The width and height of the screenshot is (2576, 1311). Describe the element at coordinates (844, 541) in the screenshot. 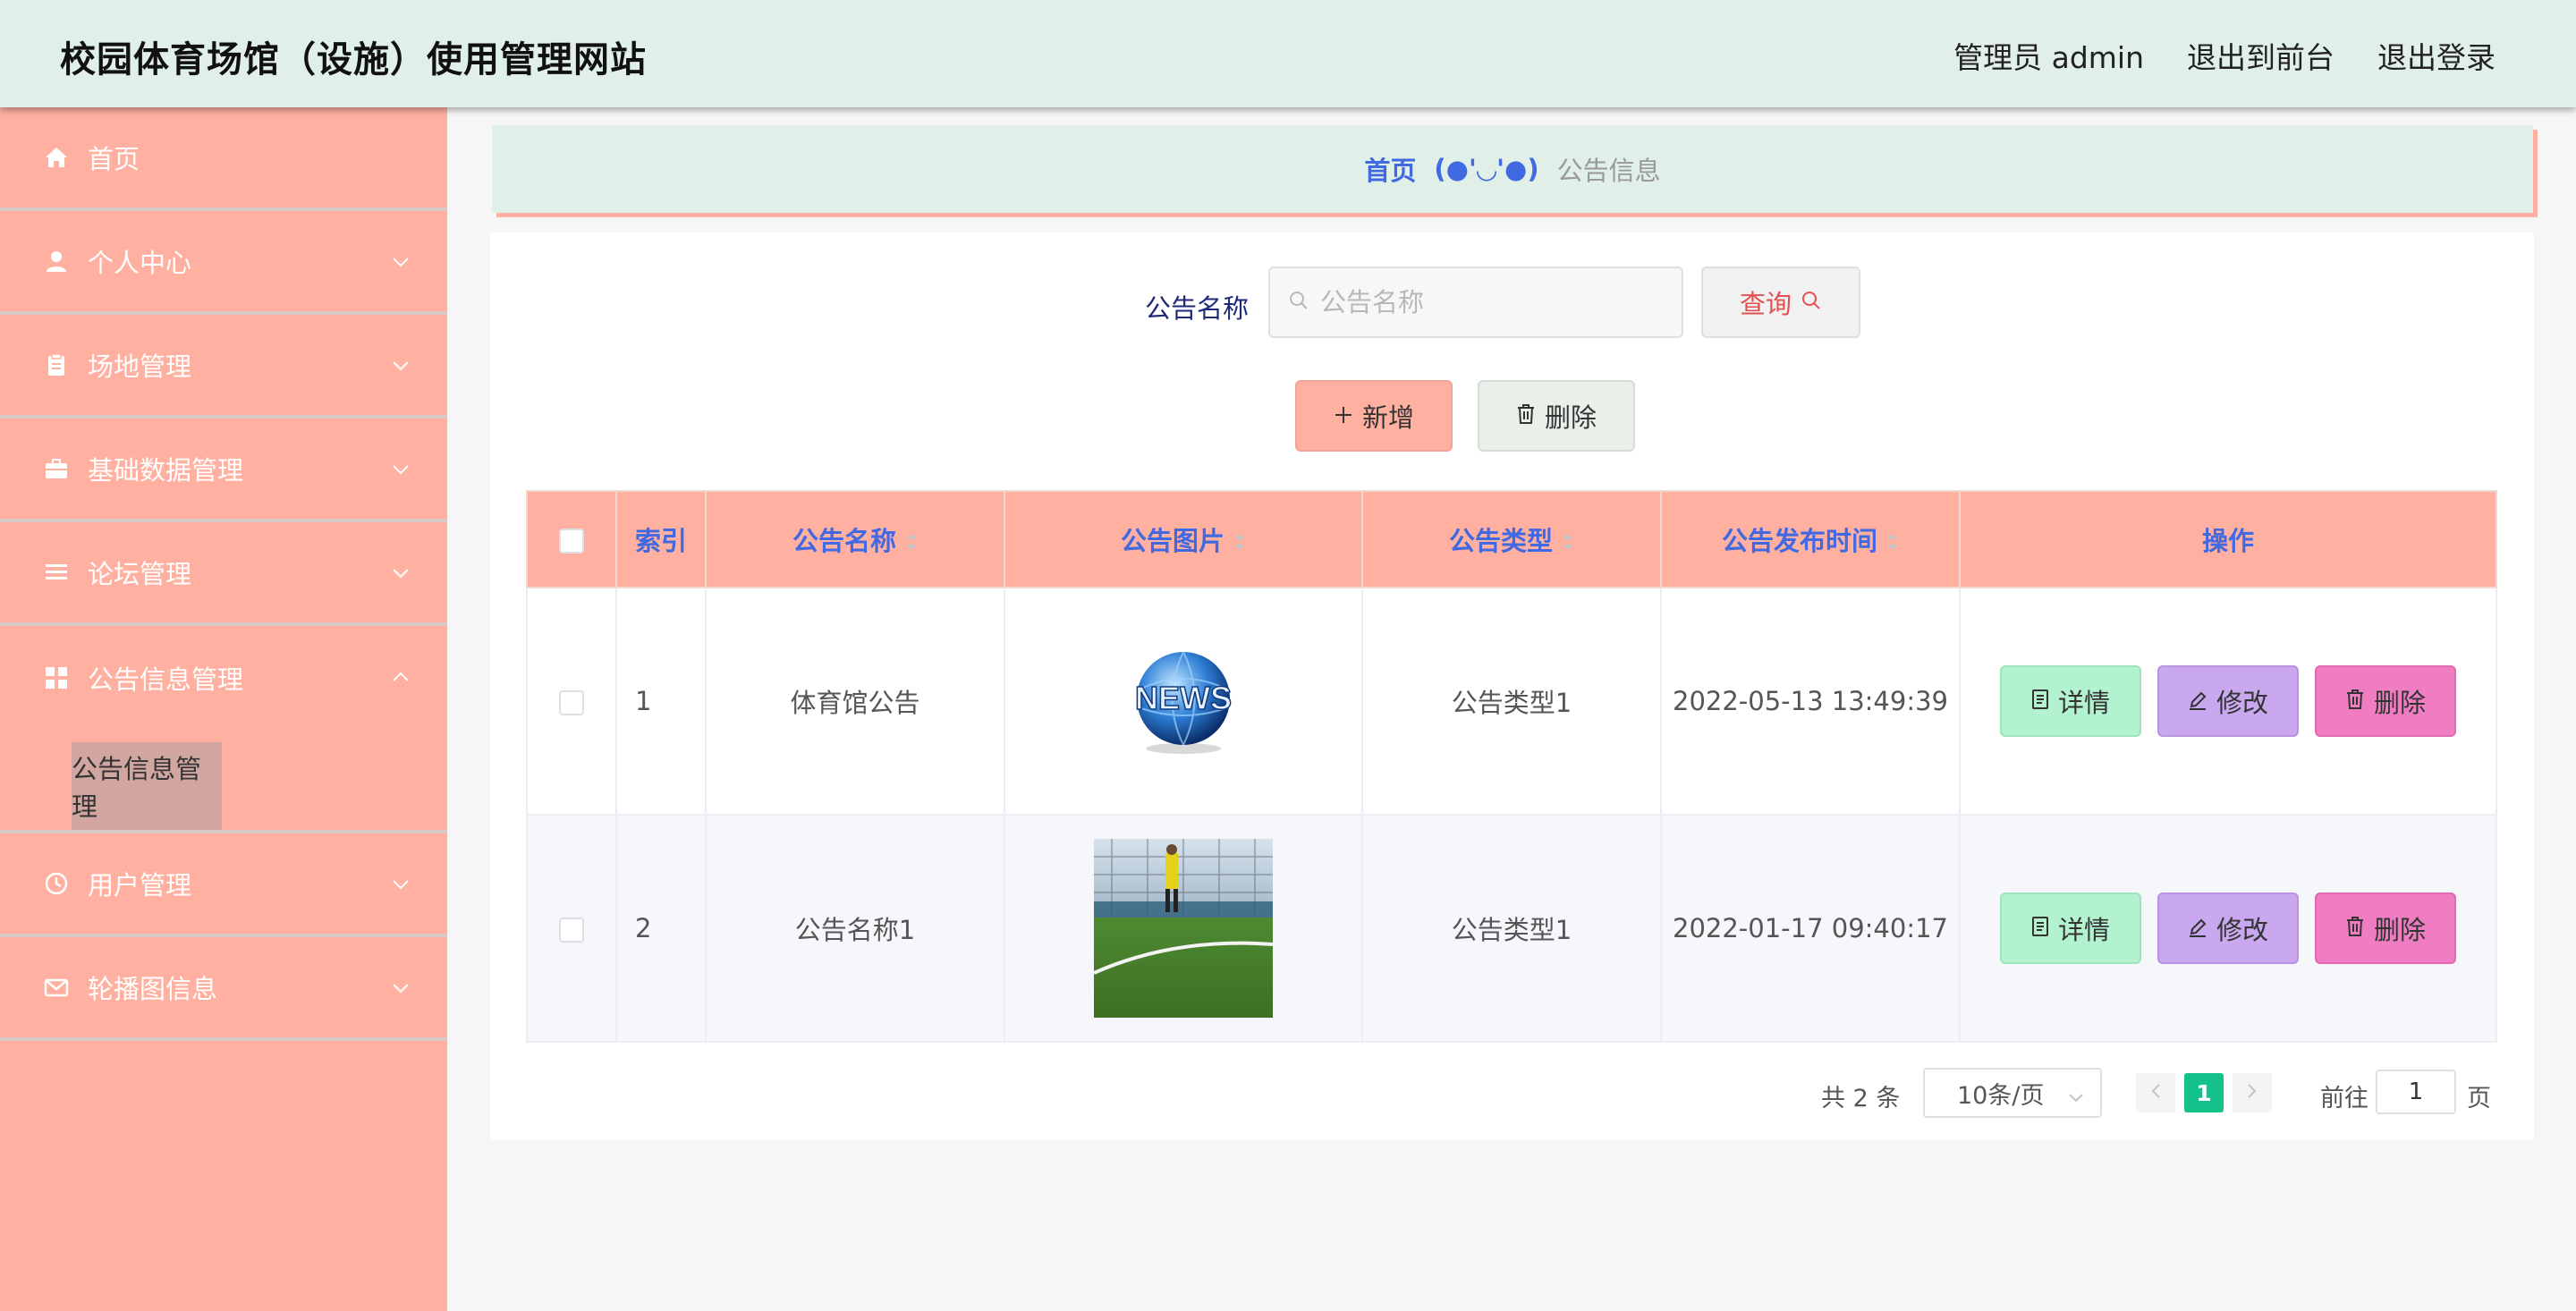

I see `column-header-label: 公告名称` at that location.